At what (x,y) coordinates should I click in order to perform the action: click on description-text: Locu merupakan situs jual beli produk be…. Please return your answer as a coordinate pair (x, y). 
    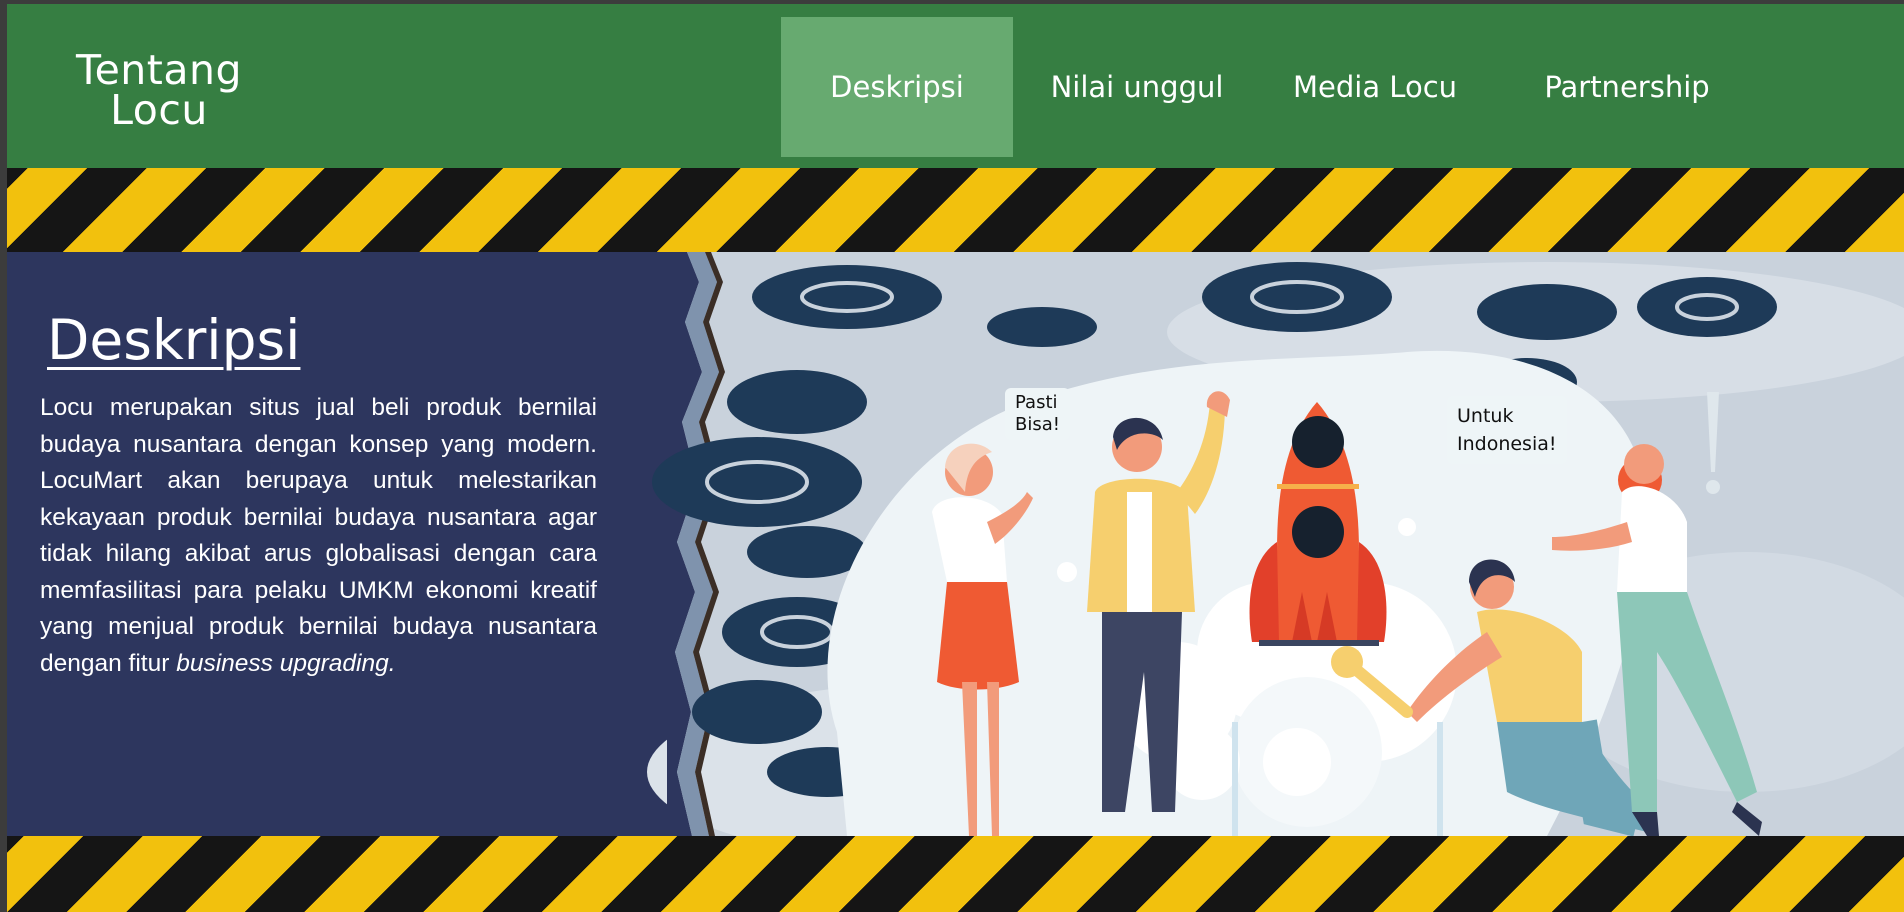
    Looking at the image, I should click on (318, 535).